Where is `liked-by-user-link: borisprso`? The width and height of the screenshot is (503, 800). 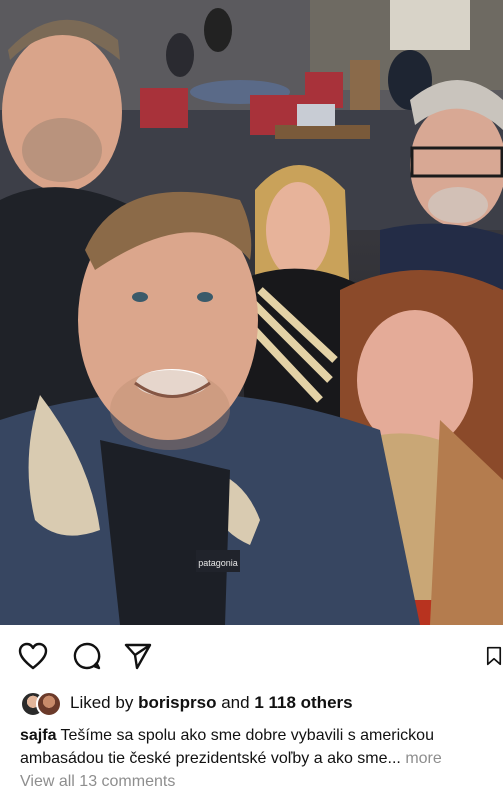 liked-by-user-link: borisprso is located at coordinates (177, 703).